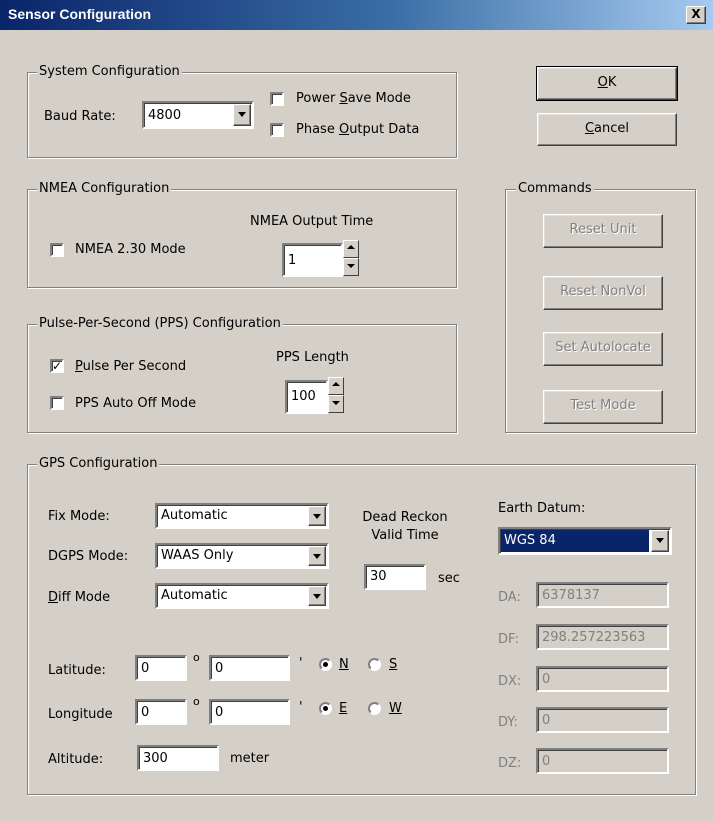 Image resolution: width=713 pixels, height=821 pixels. I want to click on earth-datum-value: WGS 84, so click(575, 541).